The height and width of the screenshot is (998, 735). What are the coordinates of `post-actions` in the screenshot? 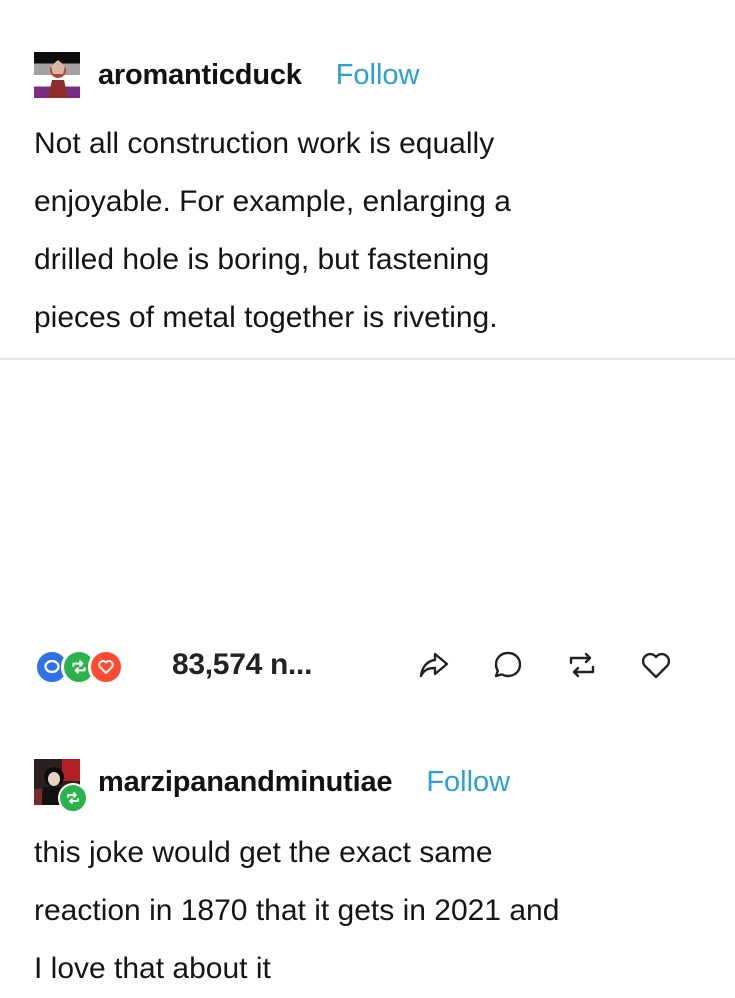 It's located at (528, 665).